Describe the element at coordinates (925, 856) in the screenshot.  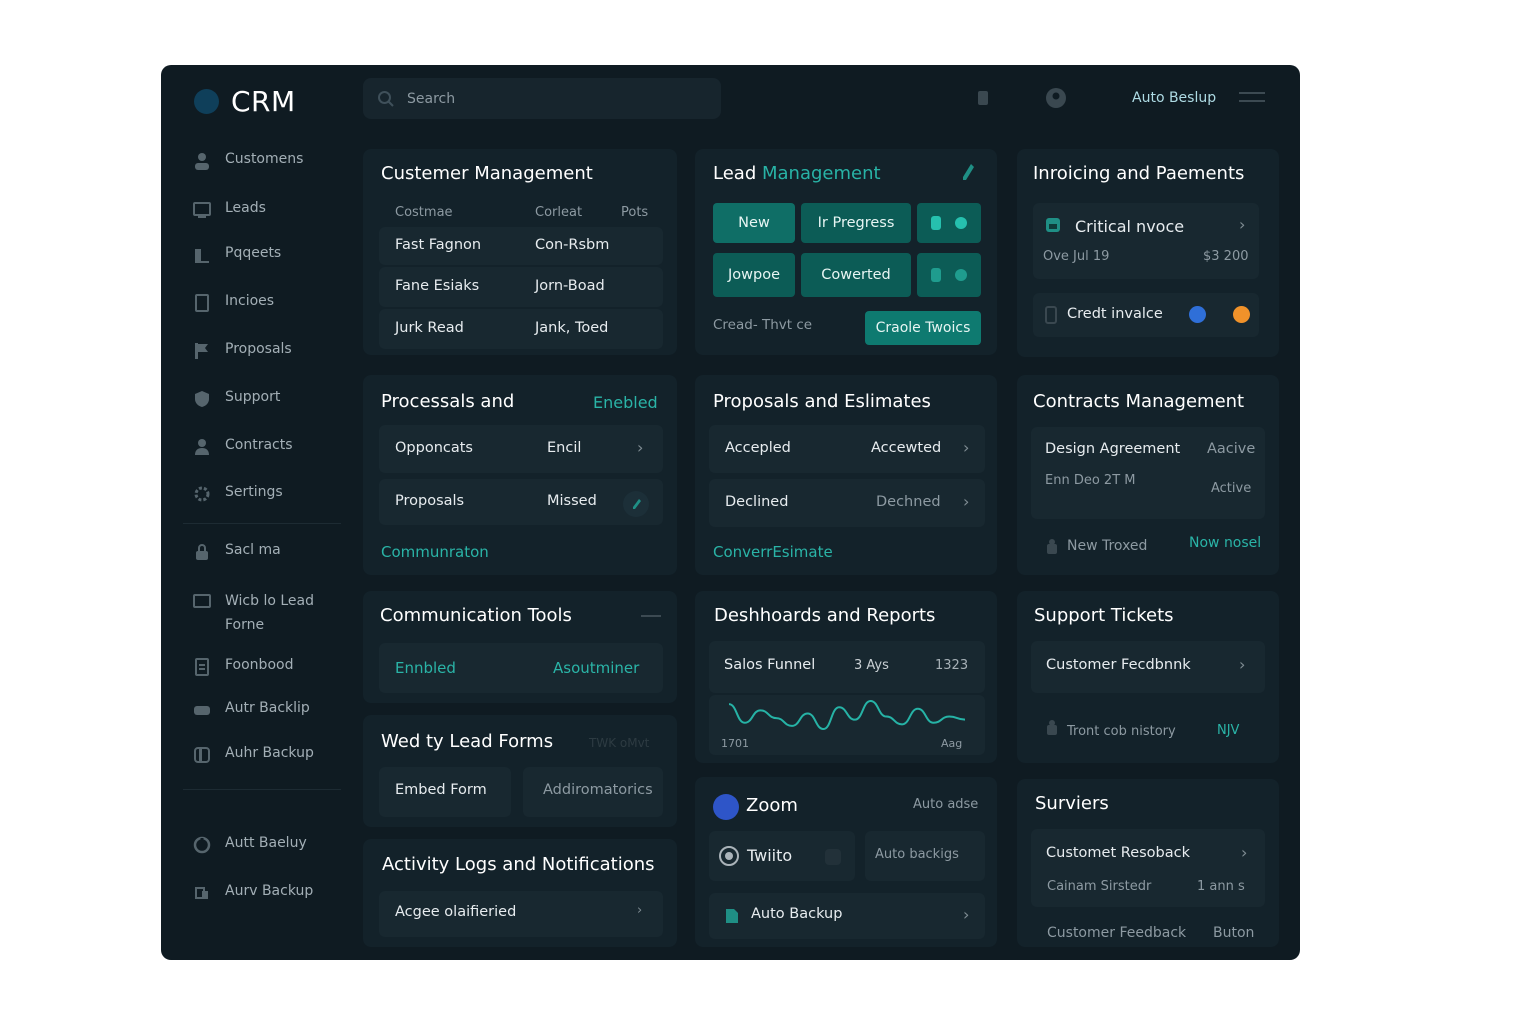
I see `auto-backup-setting: Auto backigs` at that location.